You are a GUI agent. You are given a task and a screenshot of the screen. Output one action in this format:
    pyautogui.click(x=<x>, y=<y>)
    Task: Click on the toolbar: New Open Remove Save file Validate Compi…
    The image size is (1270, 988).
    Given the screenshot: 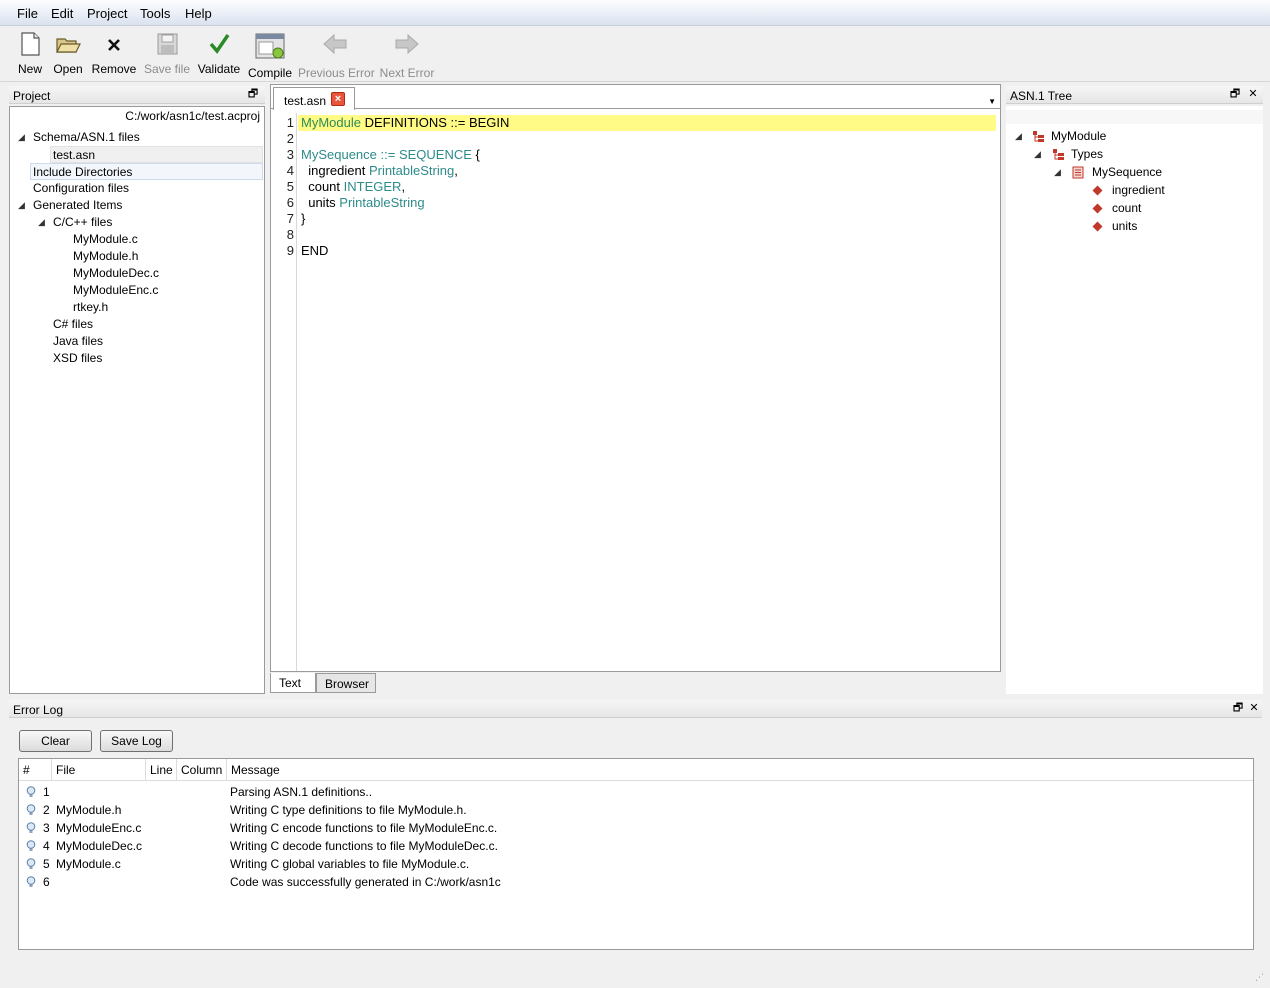 What is the action you would take?
    pyautogui.click(x=635, y=54)
    